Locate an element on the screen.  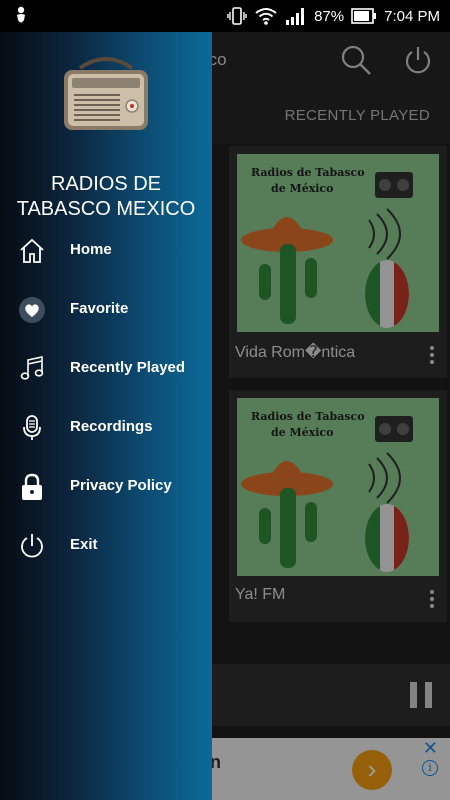
microphone-icon is located at coordinates (32, 428).